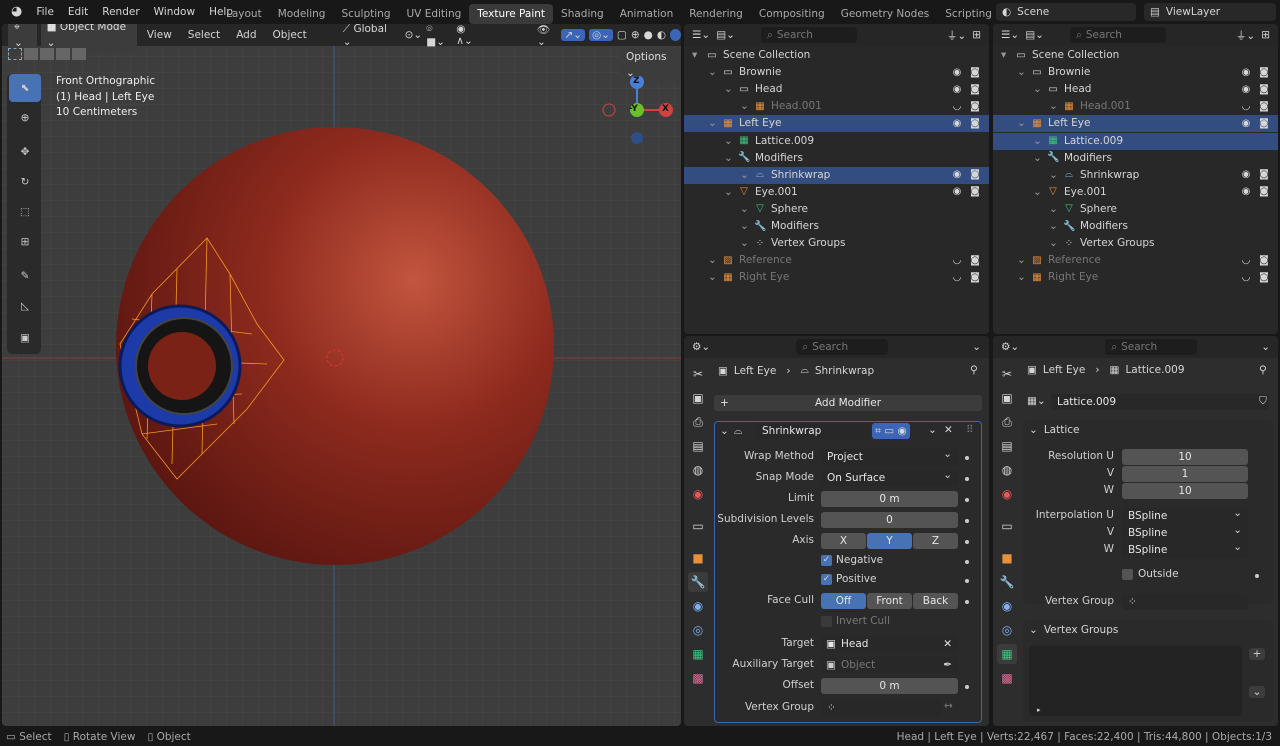 This screenshot has width=1280, height=746. I want to click on outliner-row: ⌄ ▭ Brownie ◉ ◙, so click(1135, 72).